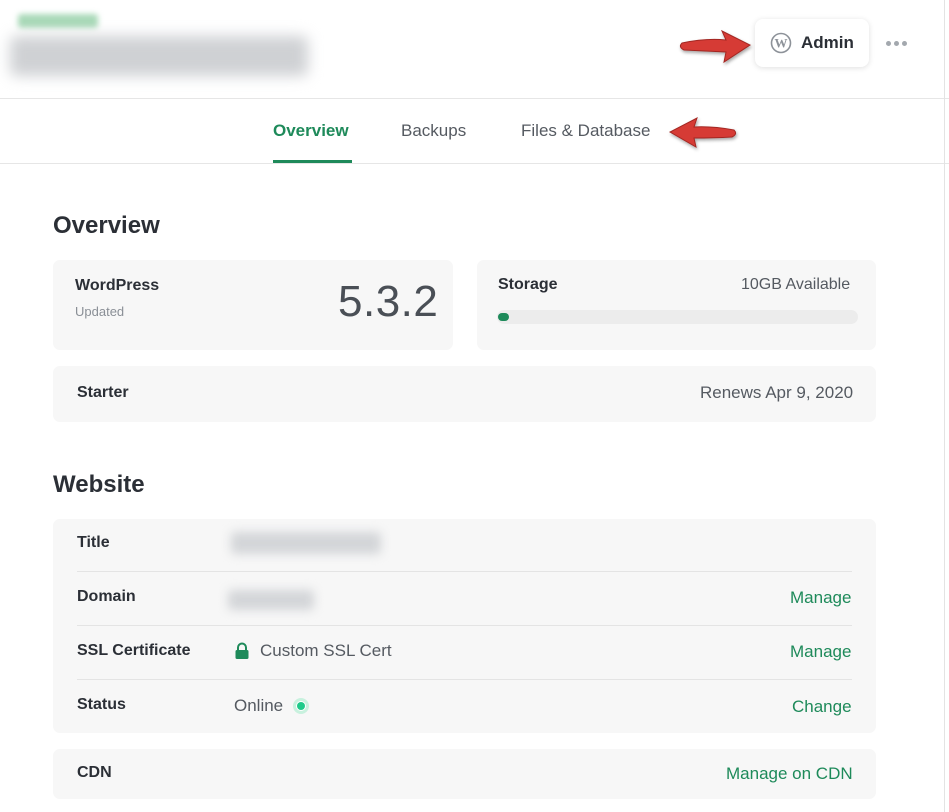  What do you see at coordinates (827, 42) in the screenshot?
I see `admin-button-label: Admin` at bounding box center [827, 42].